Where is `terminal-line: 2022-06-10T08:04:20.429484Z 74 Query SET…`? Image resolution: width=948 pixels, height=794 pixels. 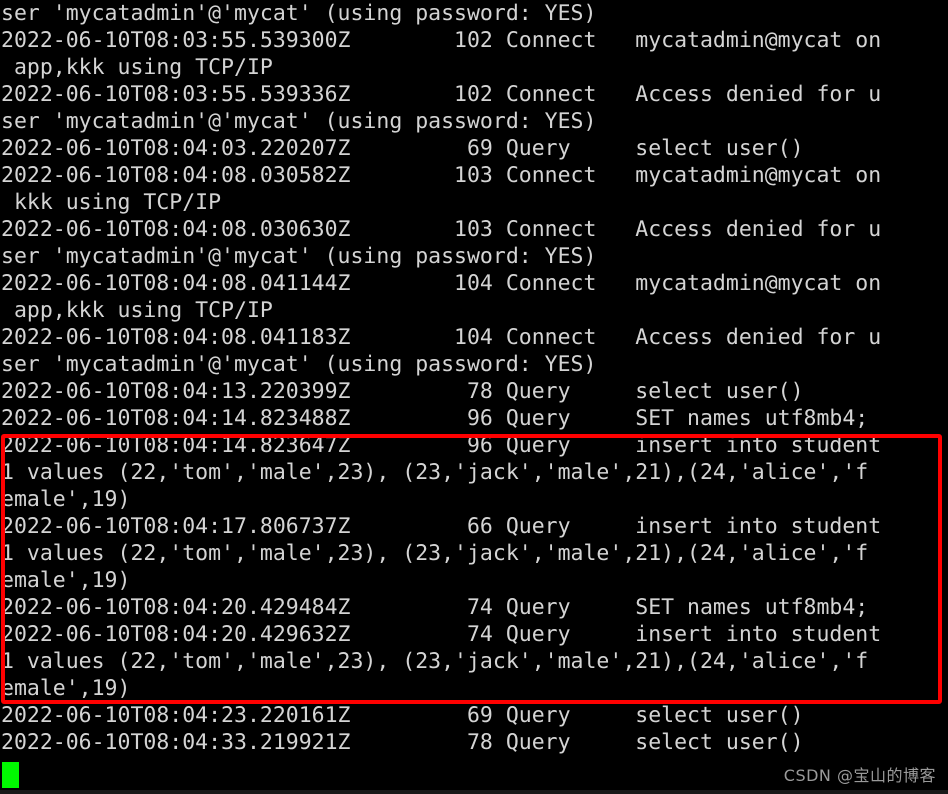 terminal-line: 2022-06-10T08:04:20.429484Z 74 Query SET… is located at coordinates (435, 607).